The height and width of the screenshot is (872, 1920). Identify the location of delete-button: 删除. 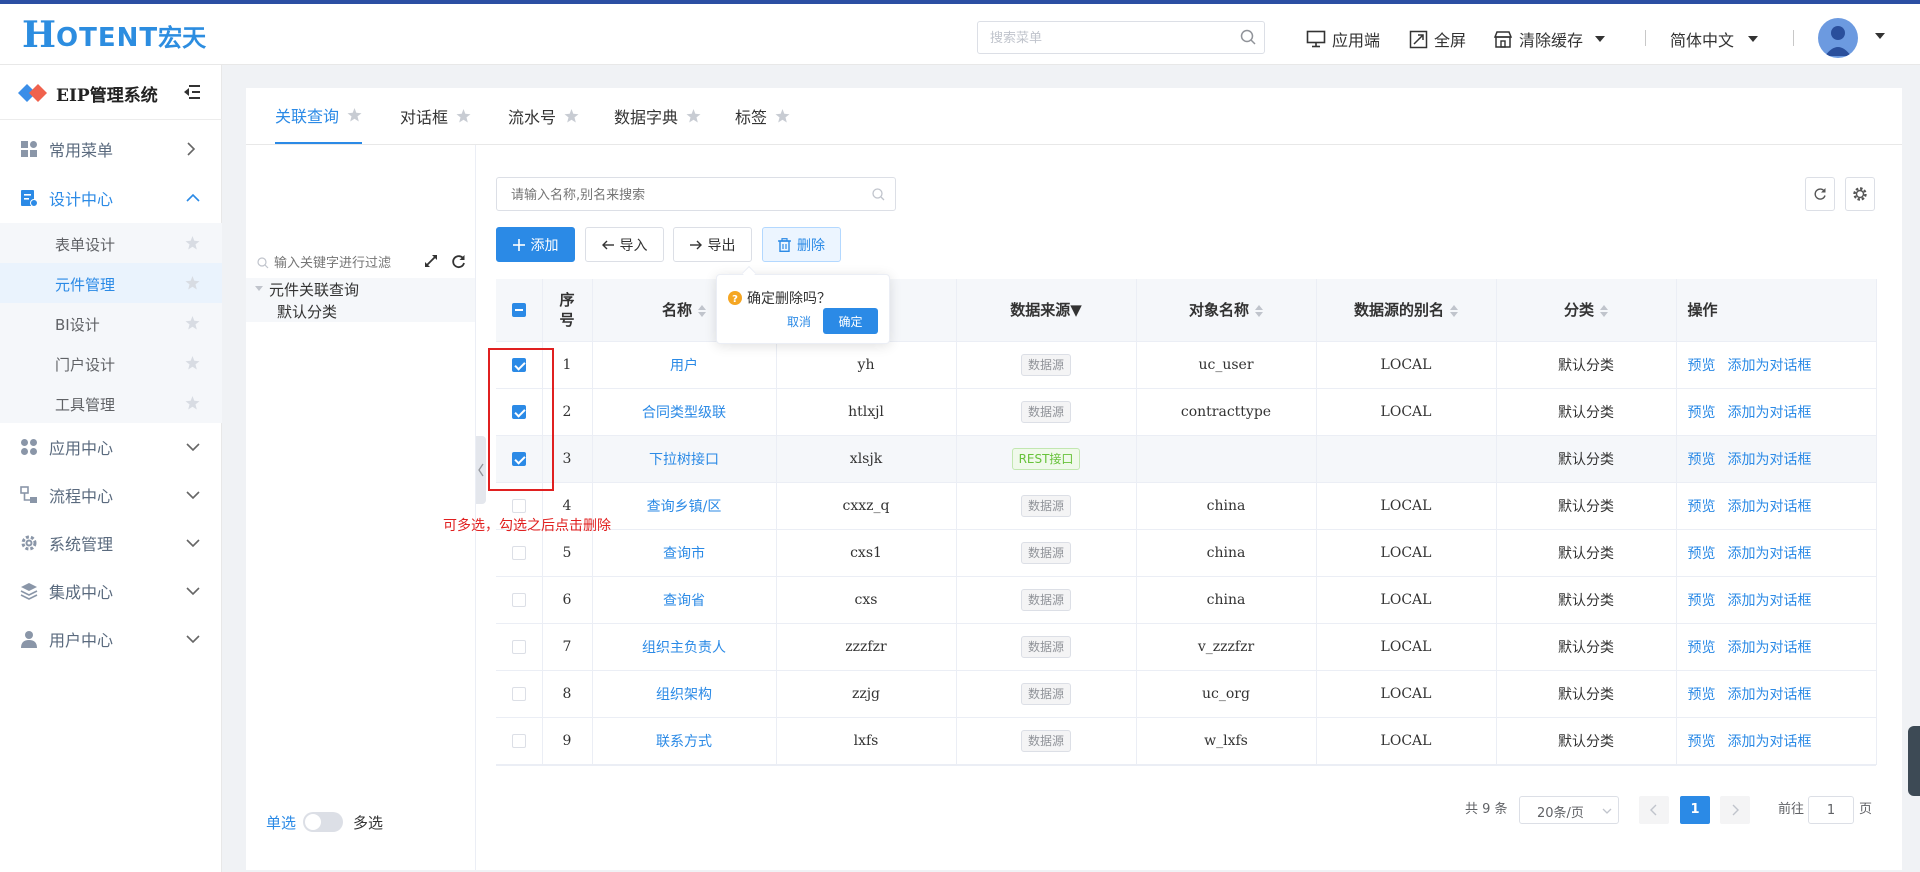
(801, 244).